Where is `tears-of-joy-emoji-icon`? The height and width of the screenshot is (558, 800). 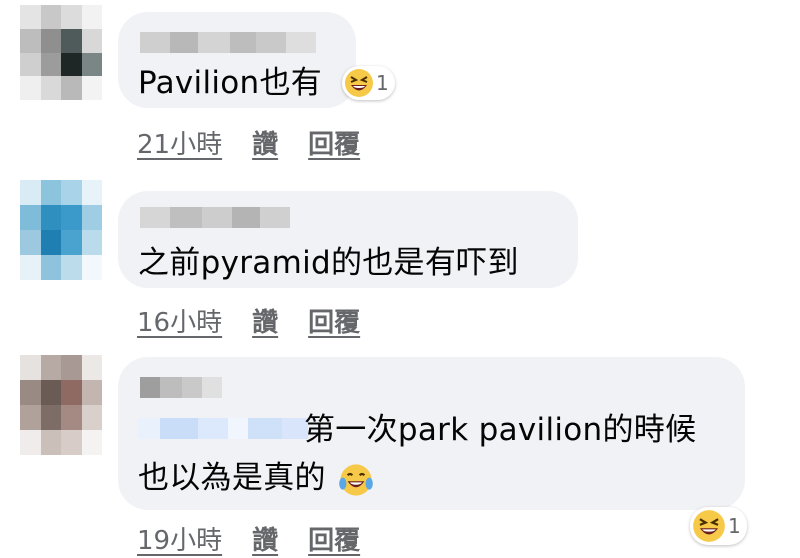 tears-of-joy-emoji-icon is located at coordinates (356, 479).